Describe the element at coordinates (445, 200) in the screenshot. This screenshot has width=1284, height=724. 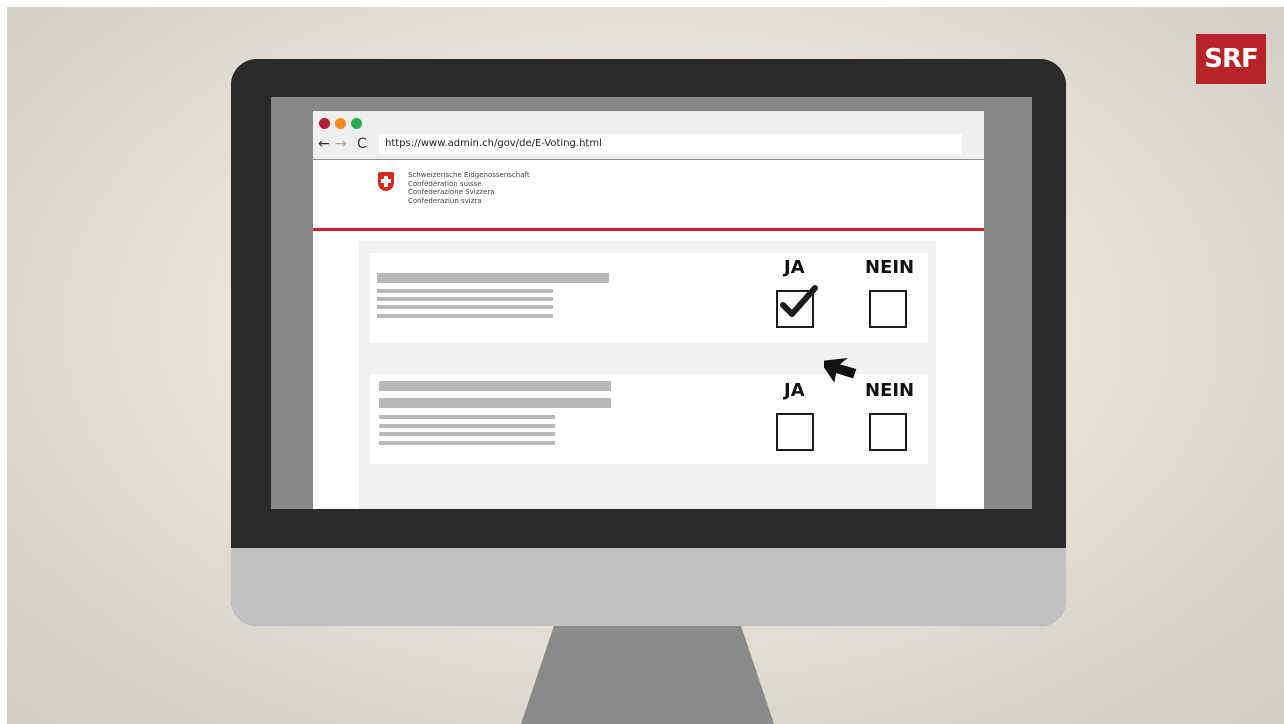
I see `government-name-rm: Confederaziun svizra` at that location.